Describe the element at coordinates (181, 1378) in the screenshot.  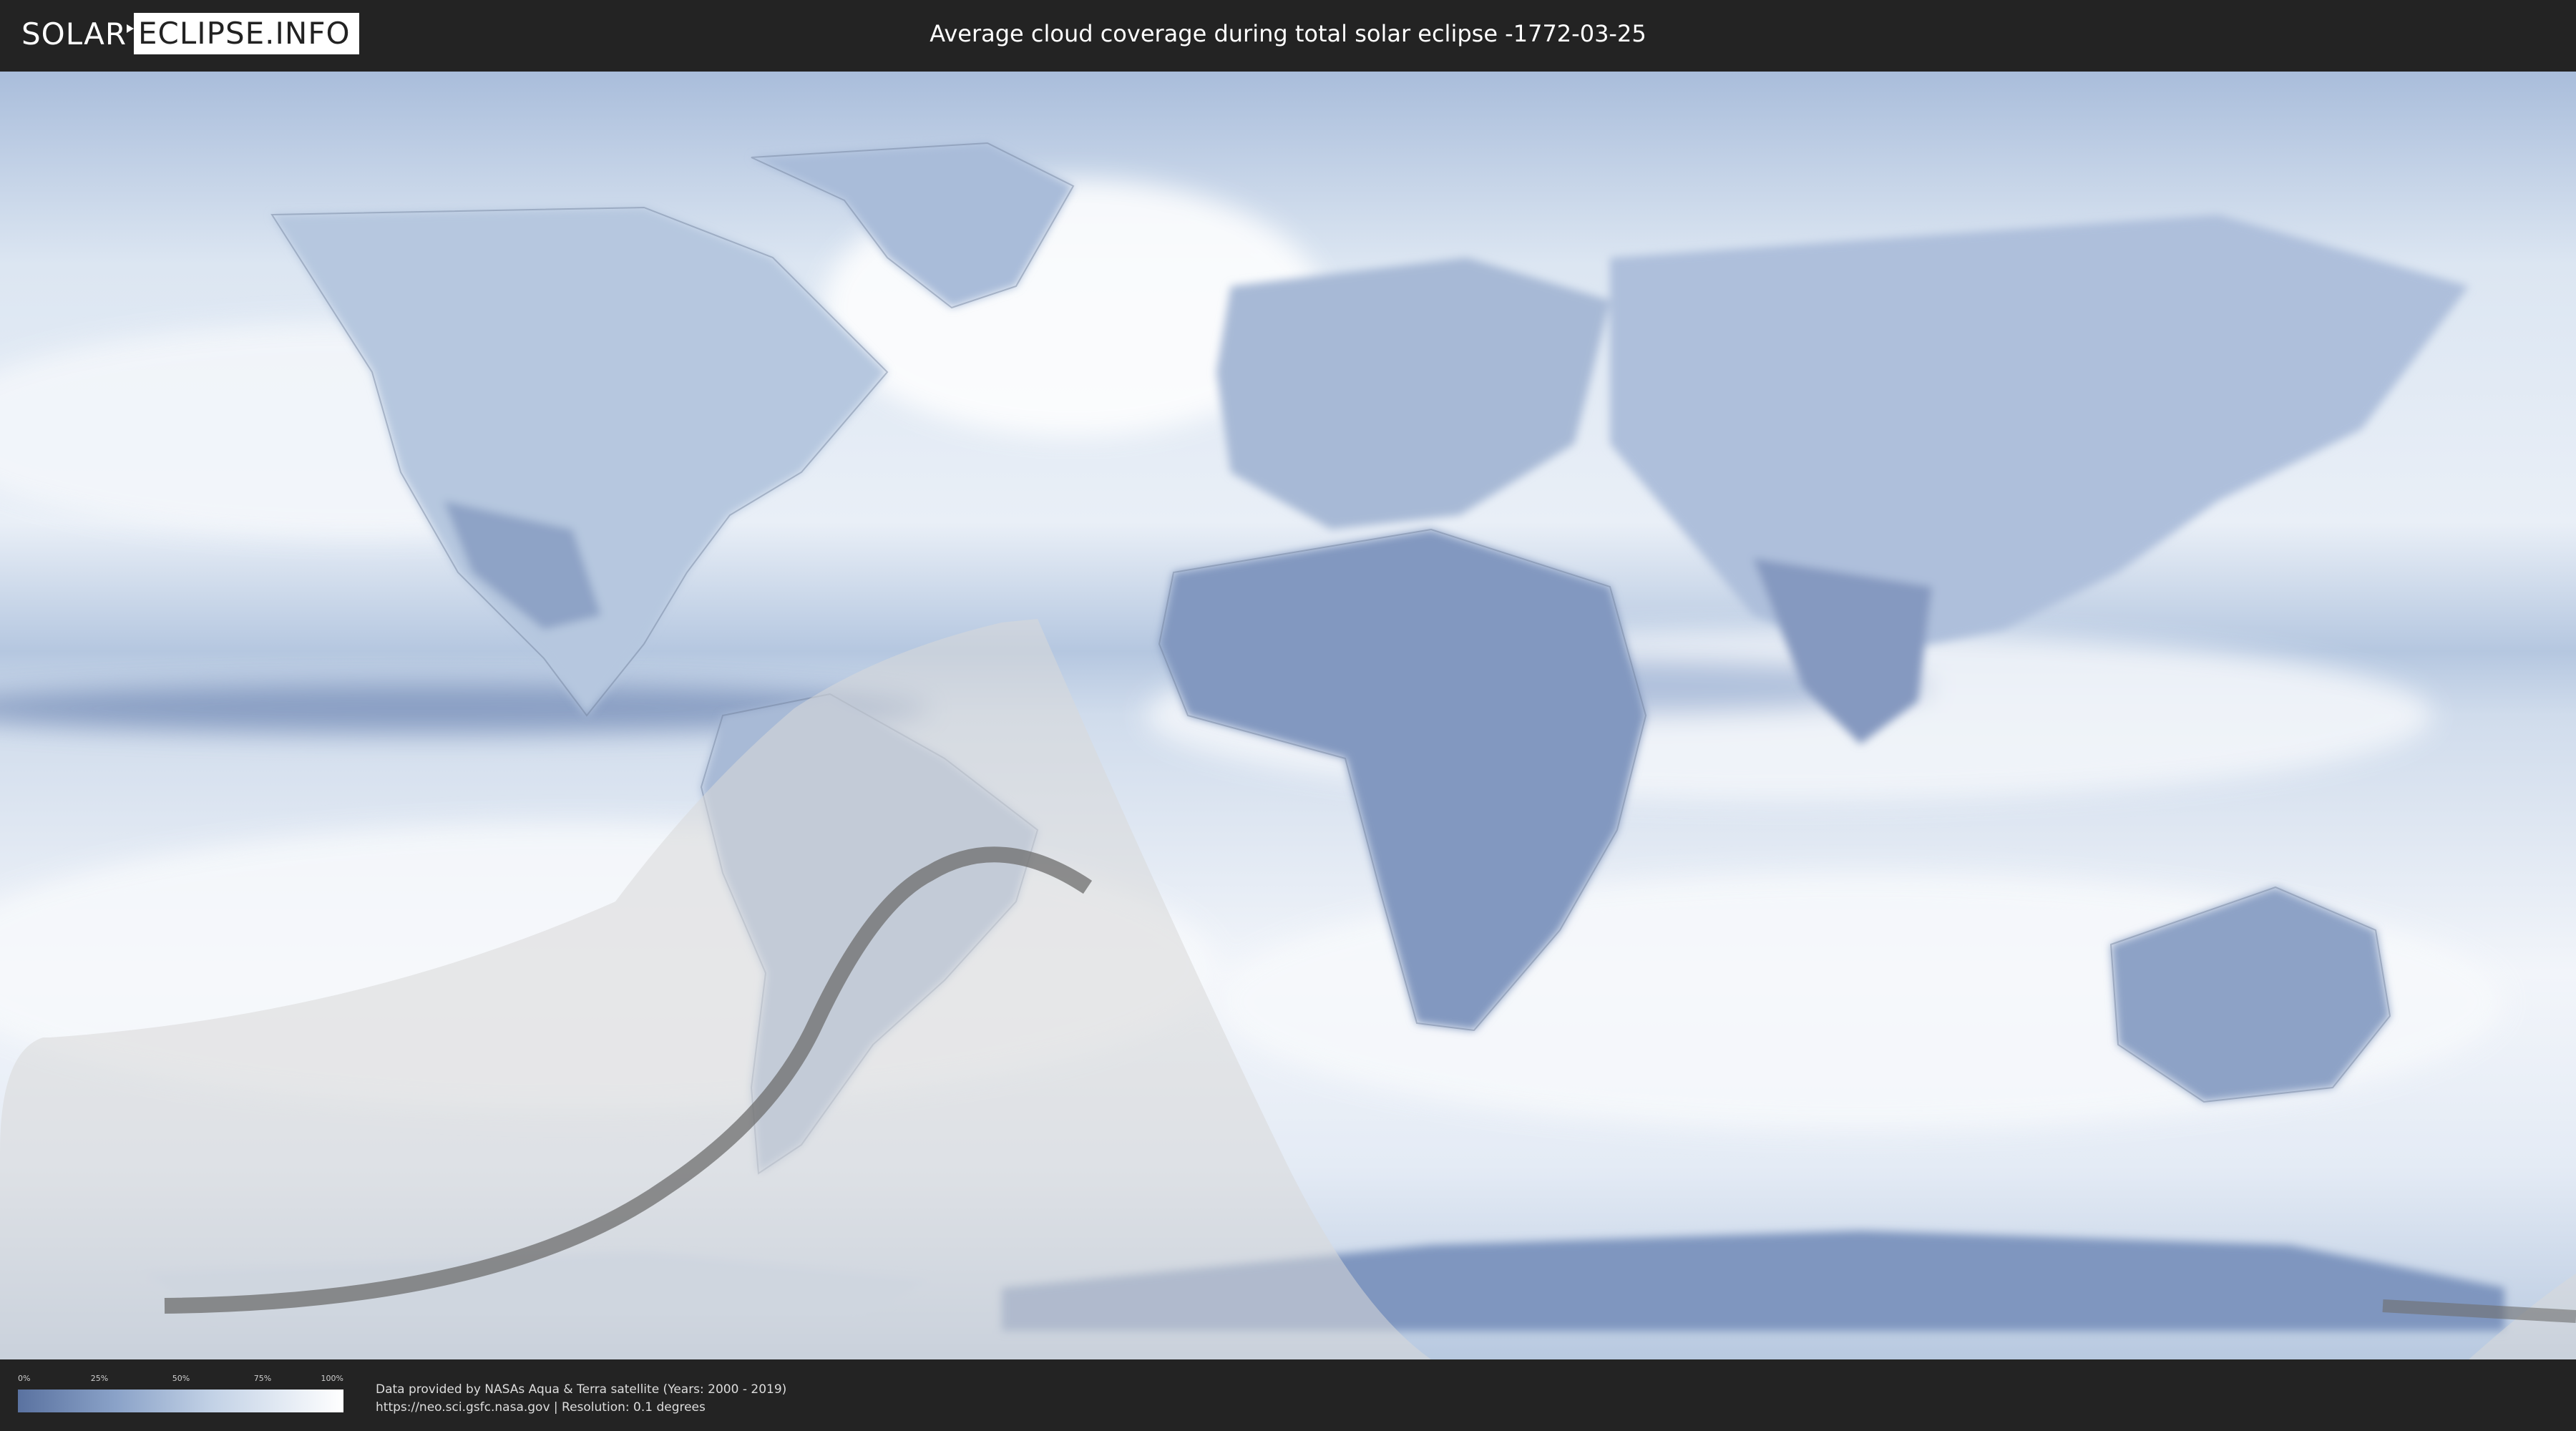
I see `legend-tick-50: 50%` at that location.